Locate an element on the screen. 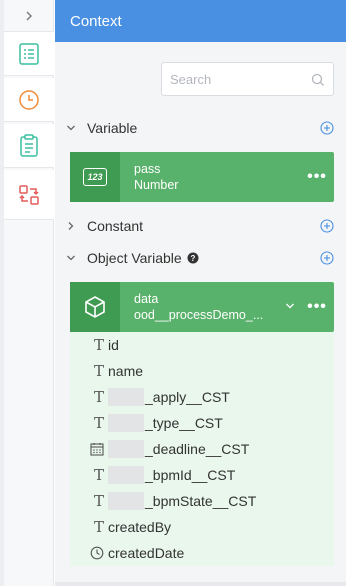 The image size is (346, 586). rail-item-clipboard is located at coordinates (29, 146).